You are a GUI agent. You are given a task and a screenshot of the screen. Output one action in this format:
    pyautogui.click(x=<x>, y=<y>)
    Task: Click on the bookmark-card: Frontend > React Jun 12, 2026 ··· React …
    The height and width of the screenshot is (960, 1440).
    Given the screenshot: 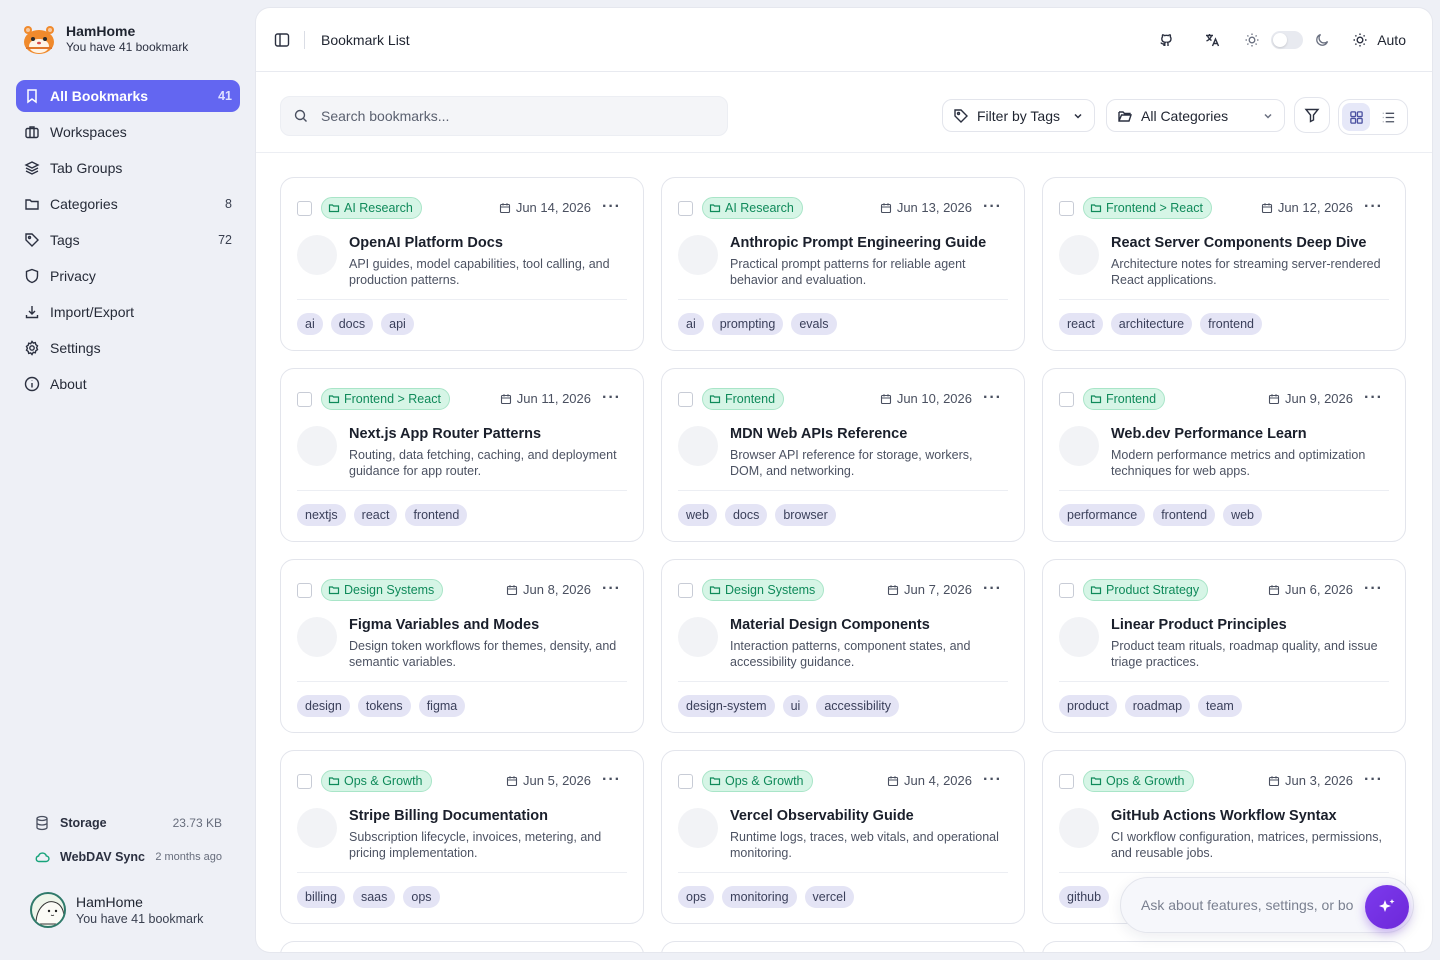 What is the action you would take?
    pyautogui.click(x=1224, y=264)
    